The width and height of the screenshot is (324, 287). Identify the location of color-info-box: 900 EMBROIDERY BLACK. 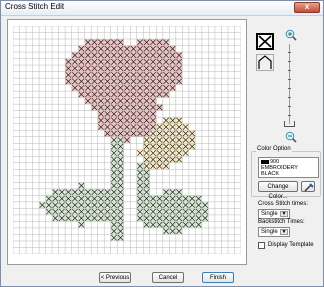
(288, 167).